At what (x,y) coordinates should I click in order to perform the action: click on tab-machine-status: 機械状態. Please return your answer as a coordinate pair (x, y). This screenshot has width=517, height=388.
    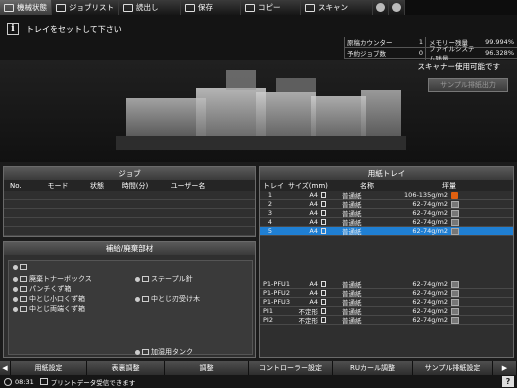
    Looking at the image, I should click on (26, 7).